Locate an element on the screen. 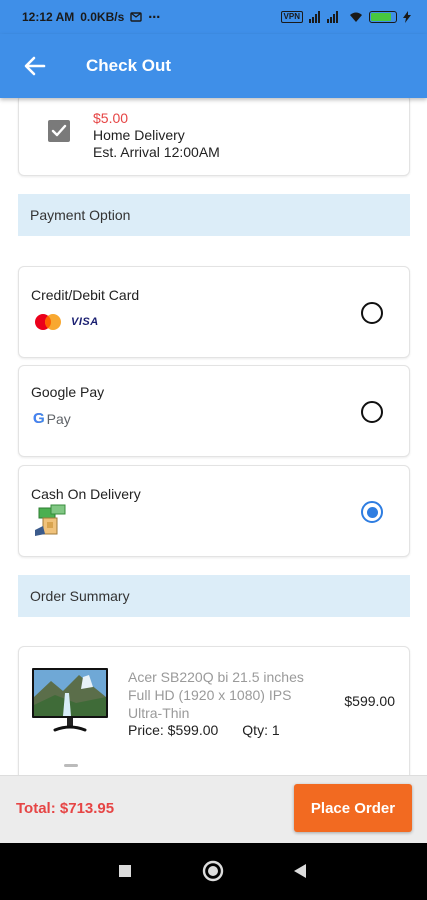 The image size is (427, 900). checkout-footer: Total: $713.95 Place Order is located at coordinates (213, 809).